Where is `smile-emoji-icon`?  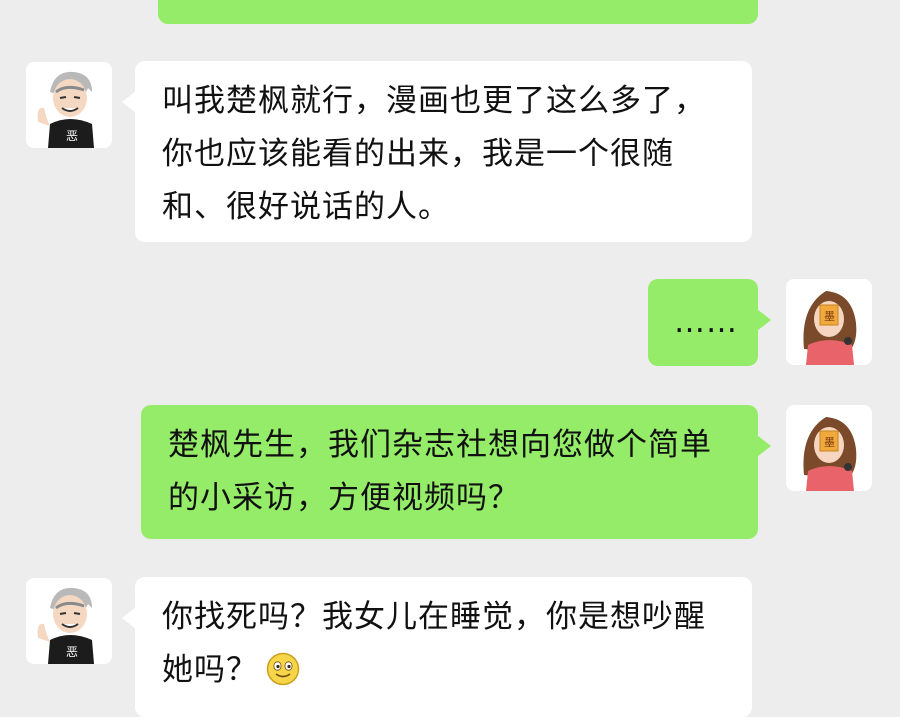 smile-emoji-icon is located at coordinates (283, 669).